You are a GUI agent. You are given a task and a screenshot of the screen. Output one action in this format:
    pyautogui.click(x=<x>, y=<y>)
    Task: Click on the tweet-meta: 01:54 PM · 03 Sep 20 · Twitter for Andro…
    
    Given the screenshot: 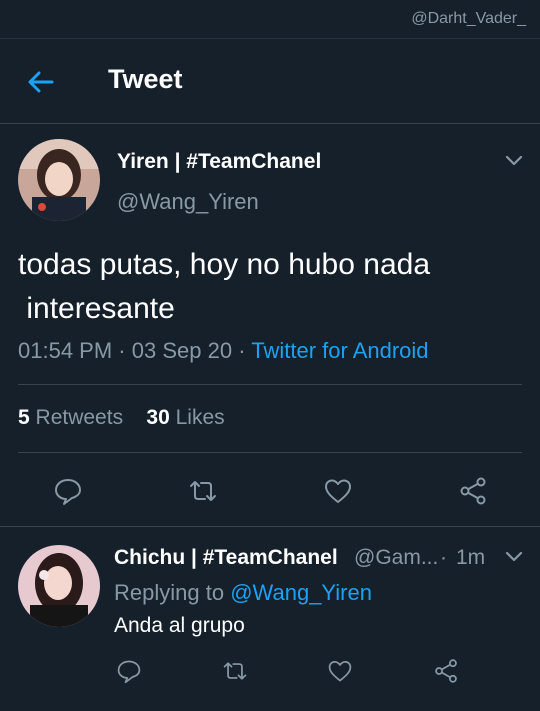 What is the action you would take?
    pyautogui.click(x=223, y=351)
    